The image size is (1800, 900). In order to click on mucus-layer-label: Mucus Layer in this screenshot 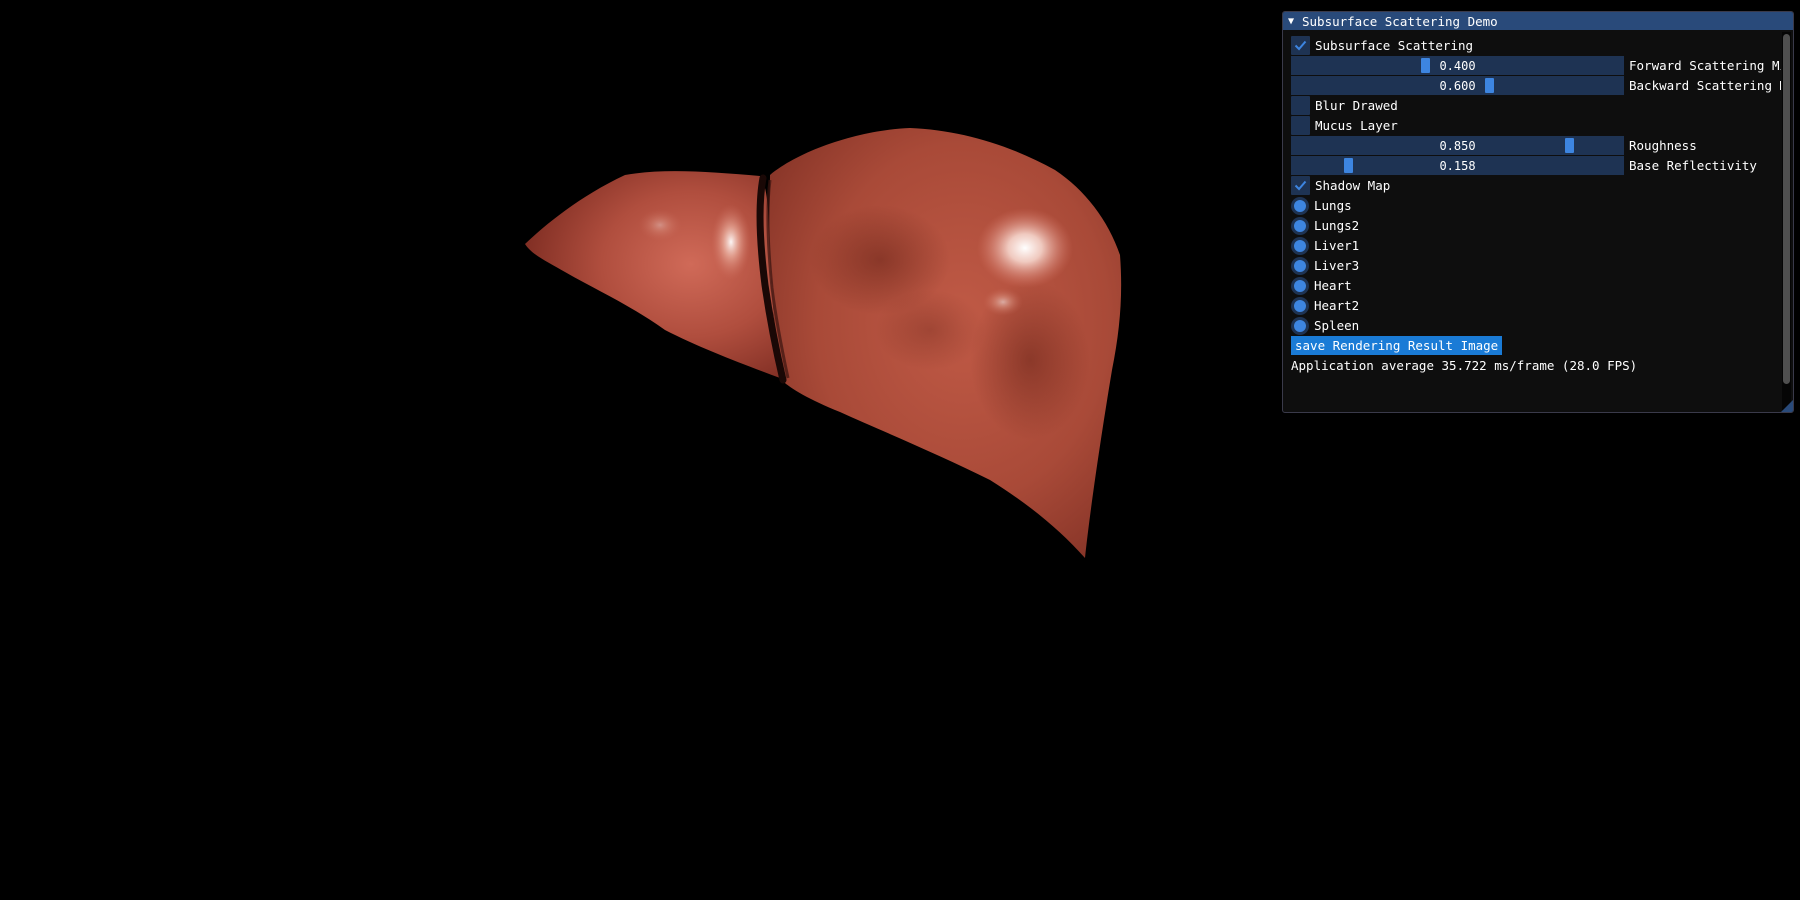, I will do `click(1356, 125)`.